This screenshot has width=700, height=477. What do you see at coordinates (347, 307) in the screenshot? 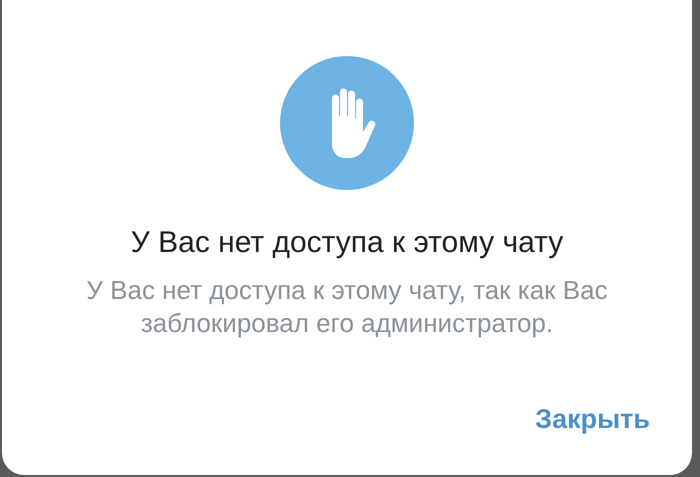
I see `dialog-message: У Вас нет доступа к этому чату, так как Вас заблокировал его администратор.` at bounding box center [347, 307].